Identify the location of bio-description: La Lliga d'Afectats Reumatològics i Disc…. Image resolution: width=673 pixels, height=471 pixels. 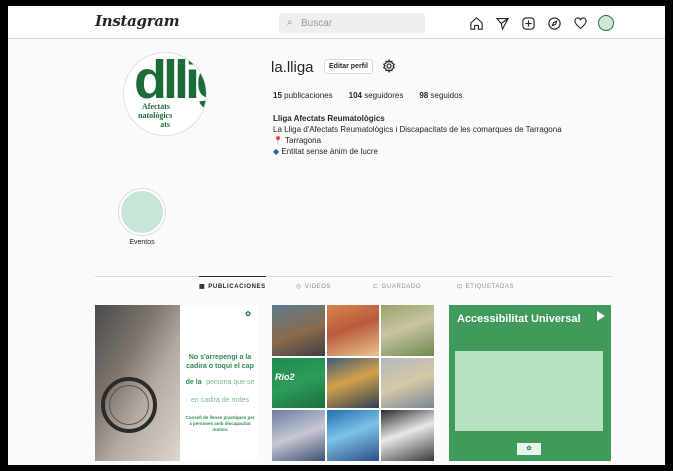
(417, 129).